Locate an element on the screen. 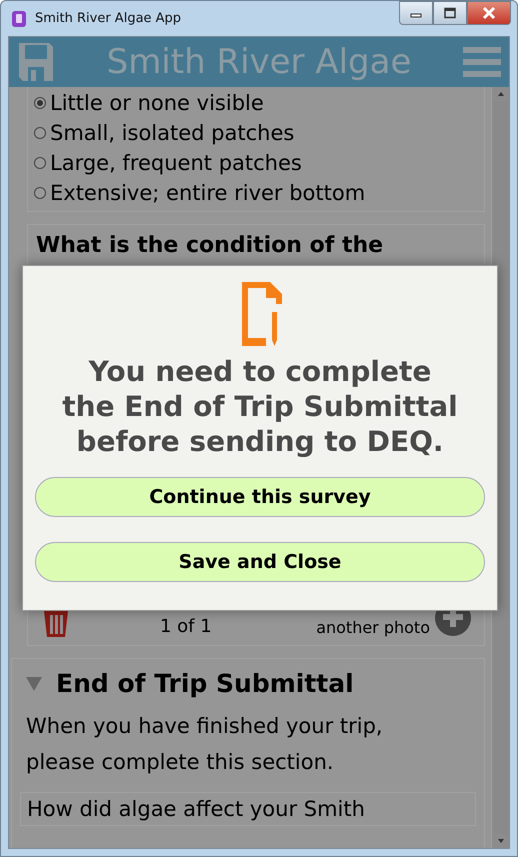 The height and width of the screenshot is (857, 518). radio-option: Little or none visible is located at coordinates (255, 103).